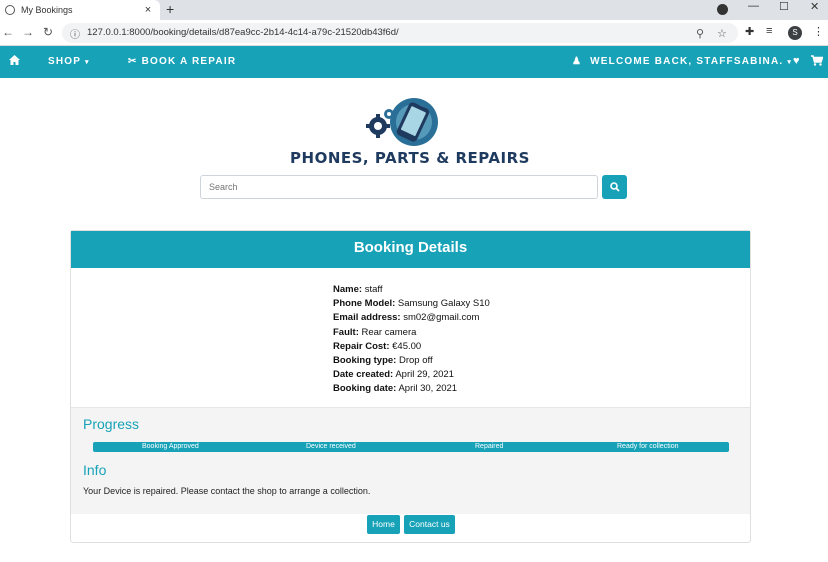 The image size is (828, 562). Describe the element at coordinates (331, 446) in the screenshot. I see `progress-step: Device received` at that location.